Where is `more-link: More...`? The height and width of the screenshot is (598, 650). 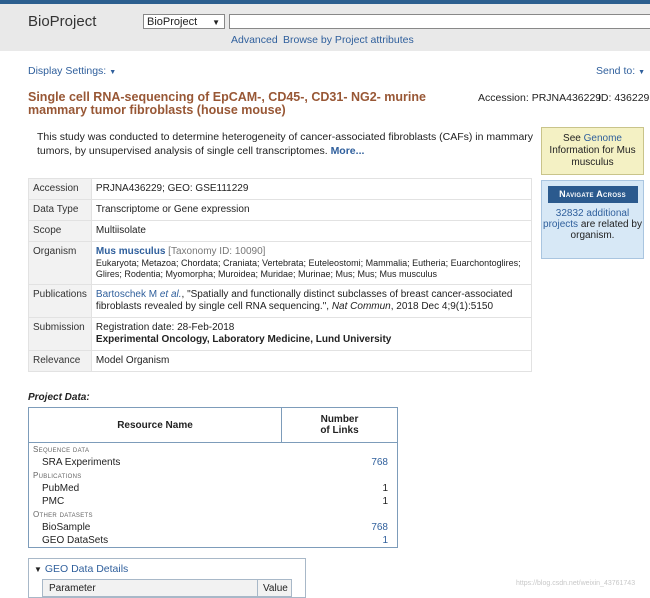
more-link: More... is located at coordinates (348, 151).